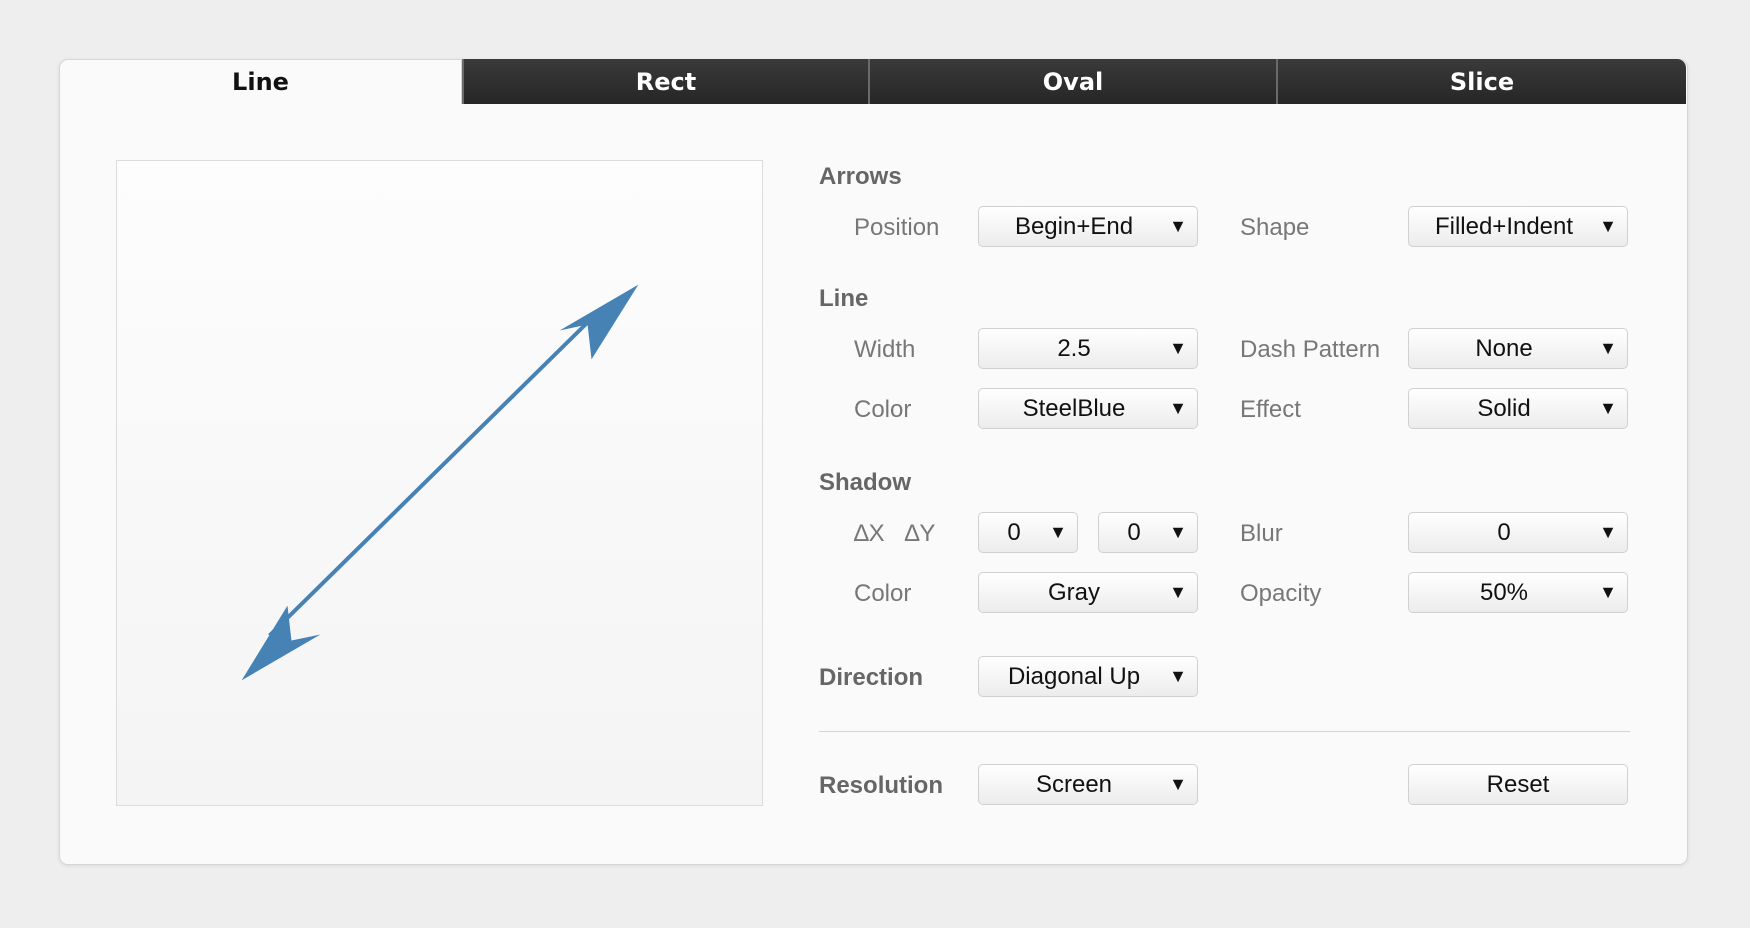 Image resolution: width=1750 pixels, height=928 pixels. What do you see at coordinates (1028, 532) in the screenshot?
I see `shadow-dx-select: 0 ▼` at bounding box center [1028, 532].